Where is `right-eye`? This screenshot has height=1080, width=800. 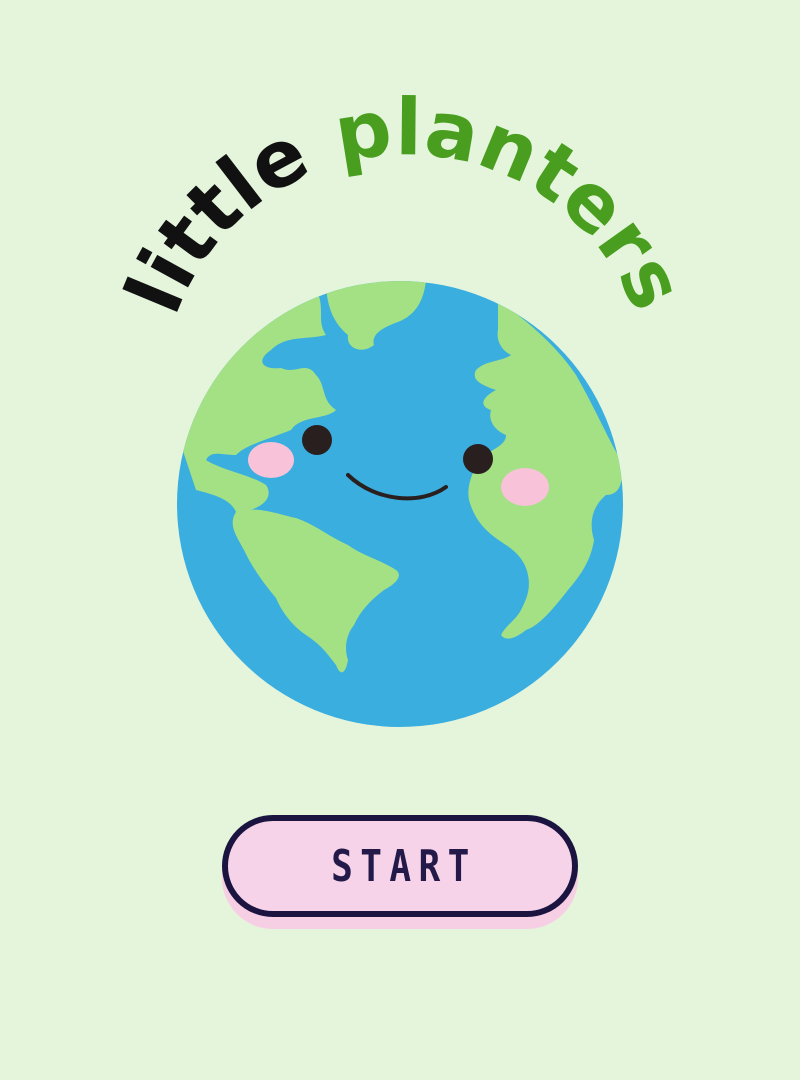 right-eye is located at coordinates (478, 459).